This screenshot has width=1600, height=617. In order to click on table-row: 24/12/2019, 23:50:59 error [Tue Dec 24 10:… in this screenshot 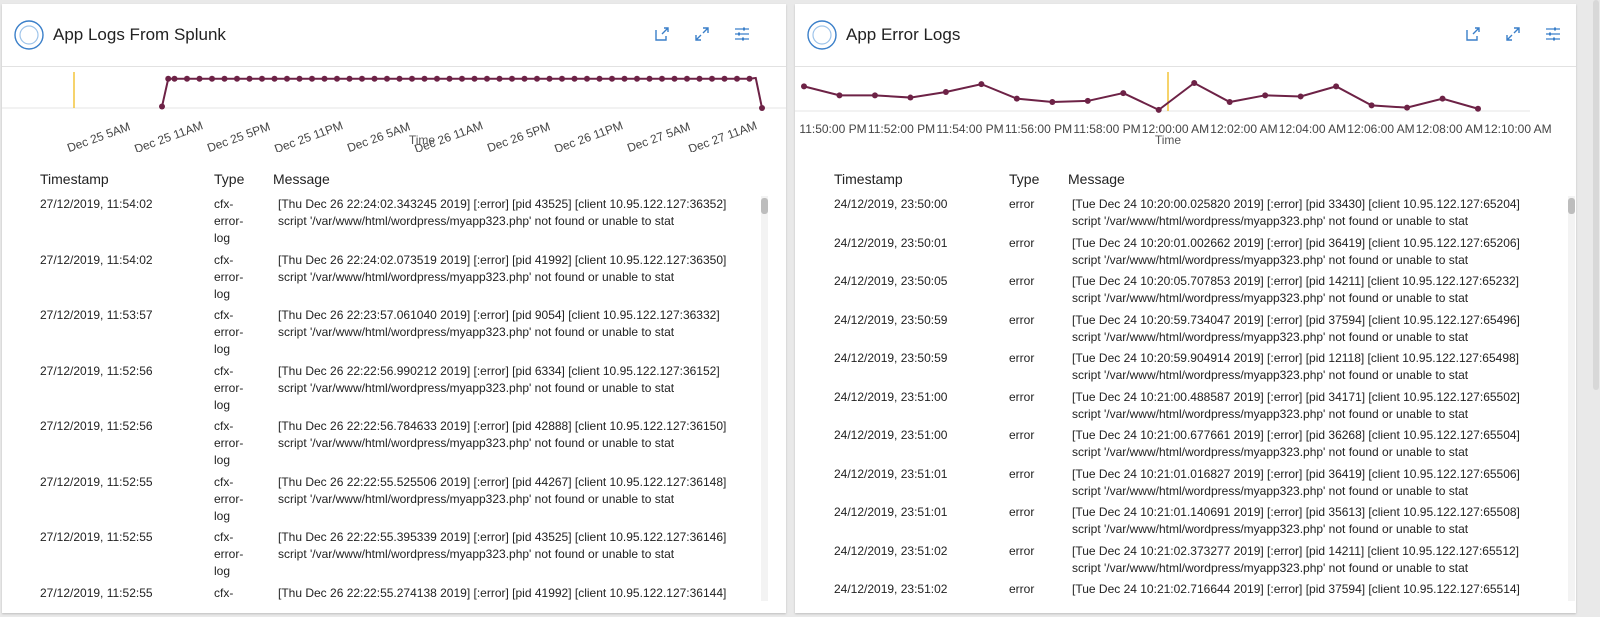, I will do `click(1185, 331)`.